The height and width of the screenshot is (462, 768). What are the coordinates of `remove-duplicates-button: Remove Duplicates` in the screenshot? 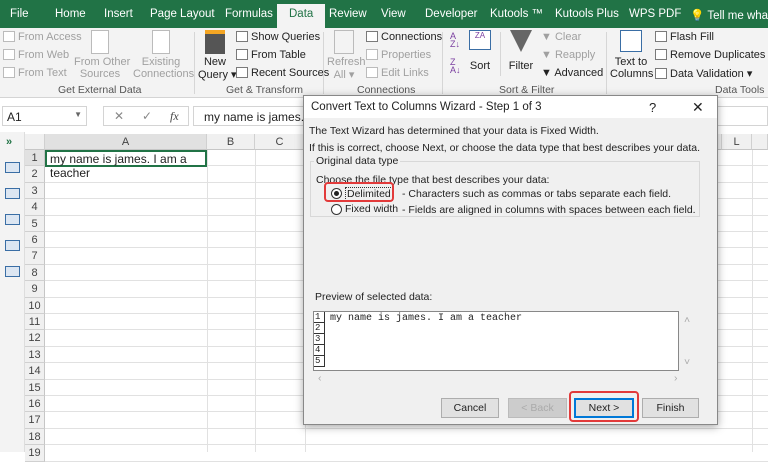 It's located at (710, 55).